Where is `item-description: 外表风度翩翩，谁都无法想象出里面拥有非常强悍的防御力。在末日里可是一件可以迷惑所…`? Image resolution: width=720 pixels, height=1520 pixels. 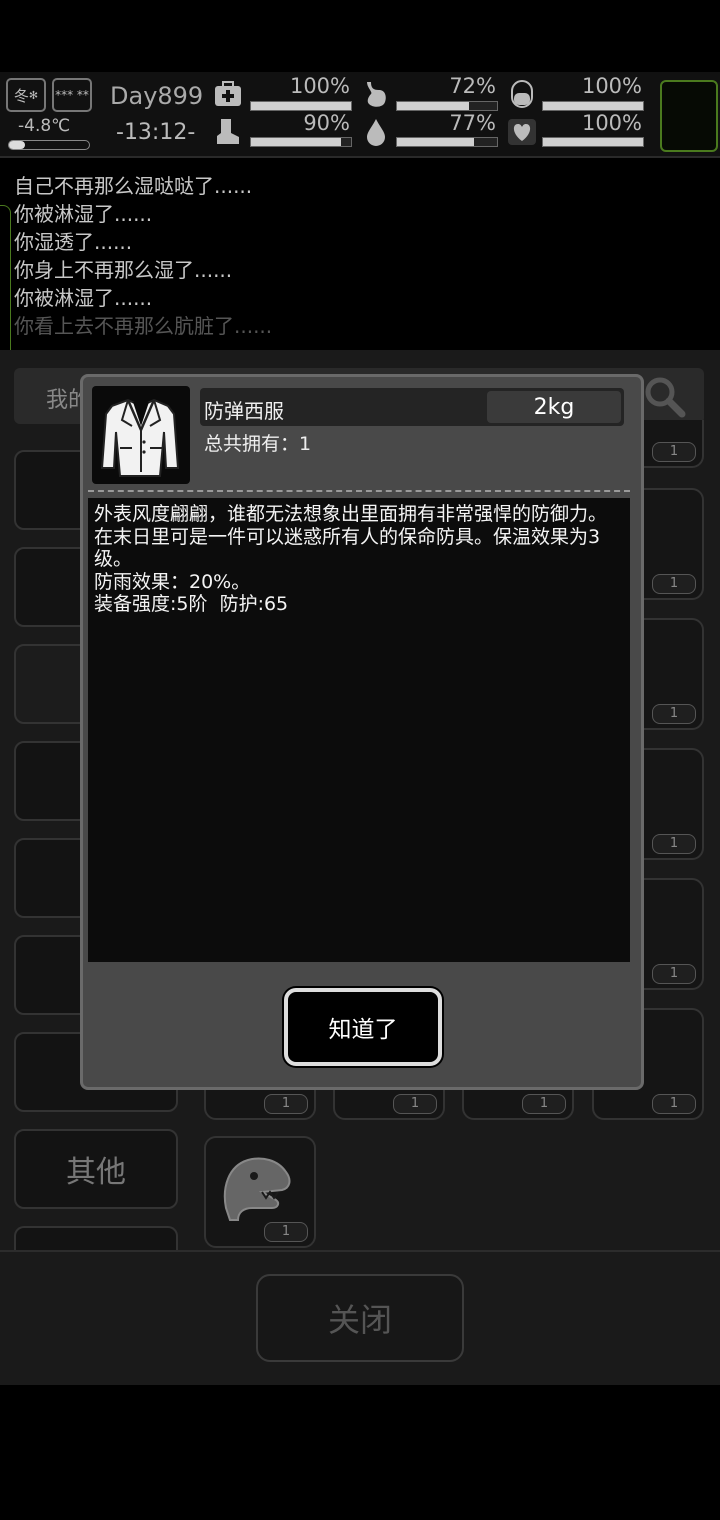 item-description: 外表风度翩翩，谁都无法想象出里面拥有非常强悍的防御力。在末日里可是一件可以迷惑所… is located at coordinates (359, 559).